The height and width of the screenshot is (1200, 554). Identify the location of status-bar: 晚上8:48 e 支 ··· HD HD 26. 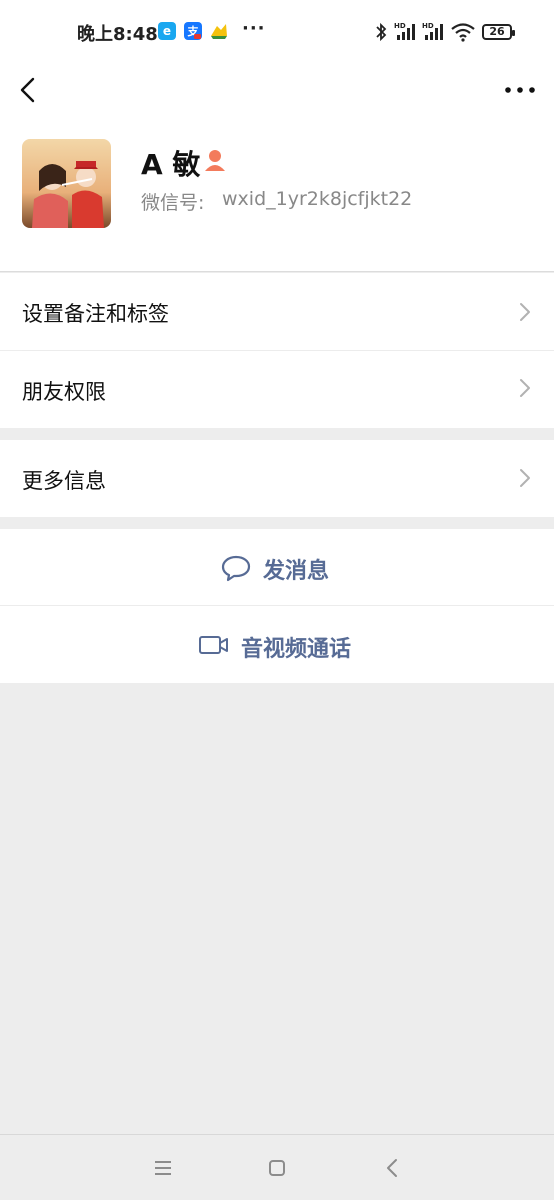
(277, 32).